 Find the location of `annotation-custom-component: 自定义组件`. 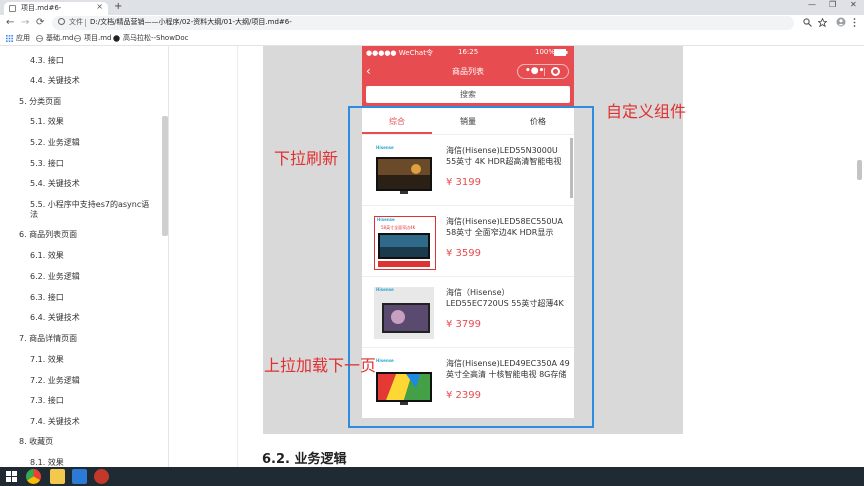

annotation-custom-component: 自定义组件 is located at coordinates (646, 111).